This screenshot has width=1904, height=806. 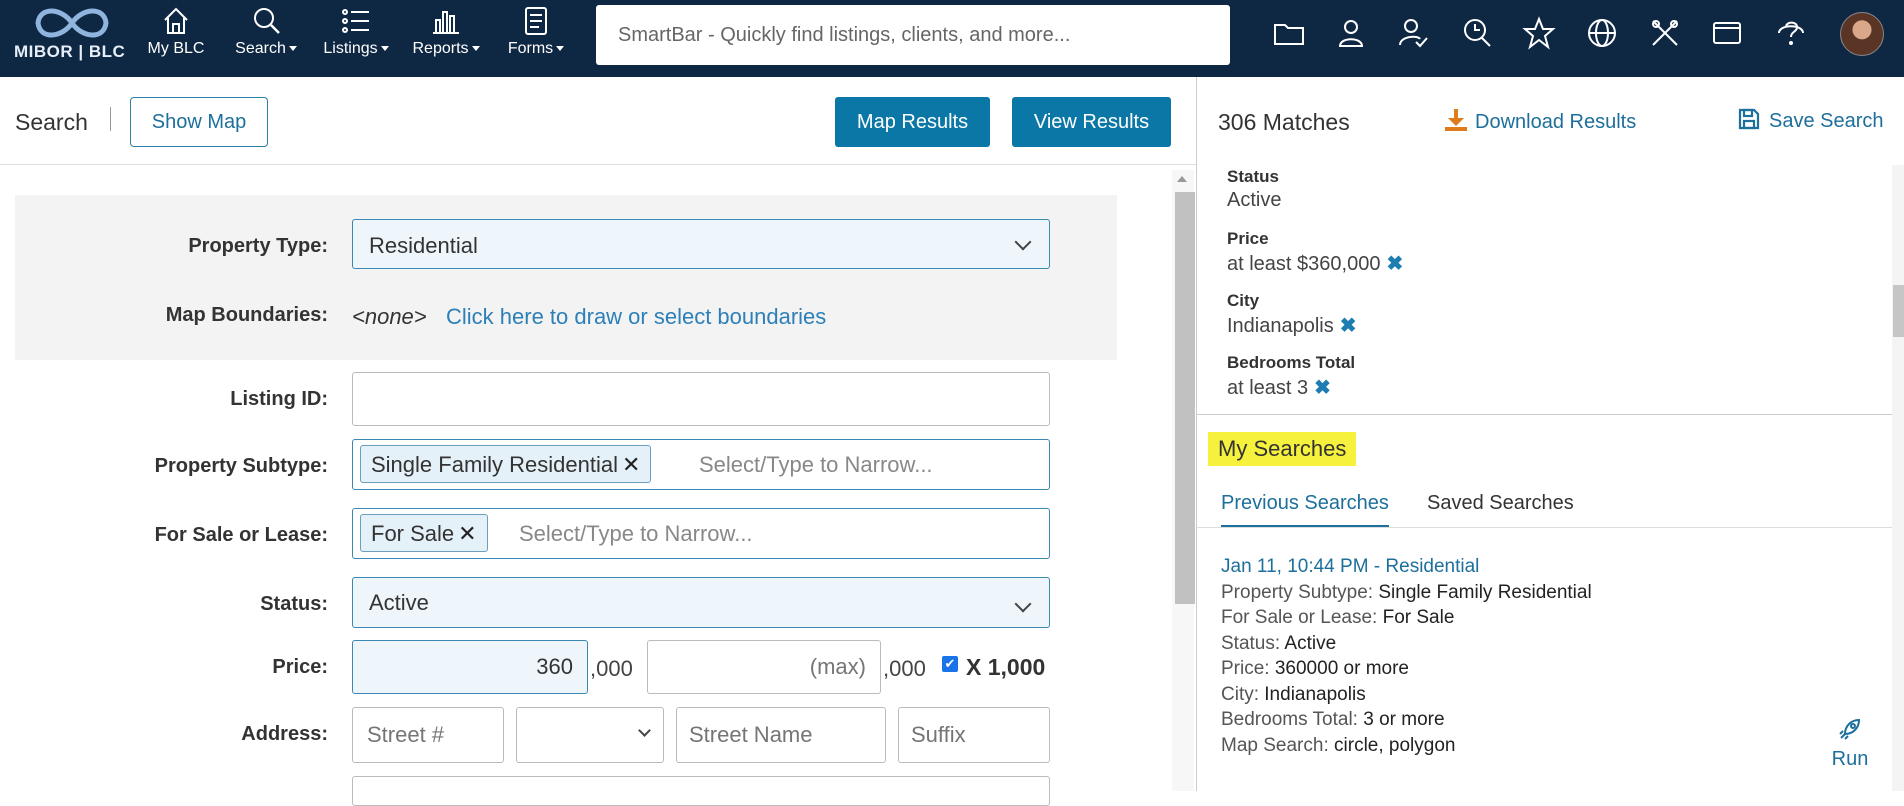 What do you see at coordinates (440, 48) in the screenshot?
I see `nav-label: Reports` at bounding box center [440, 48].